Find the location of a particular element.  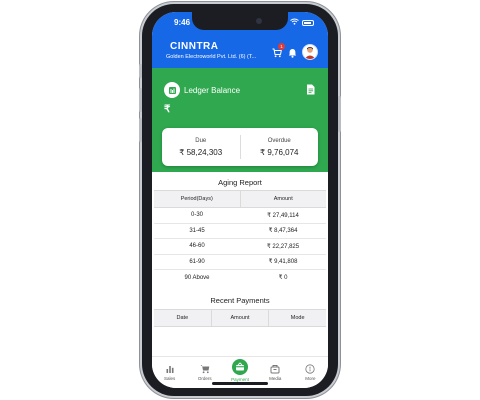

nav-label: More is located at coordinates (310, 378).